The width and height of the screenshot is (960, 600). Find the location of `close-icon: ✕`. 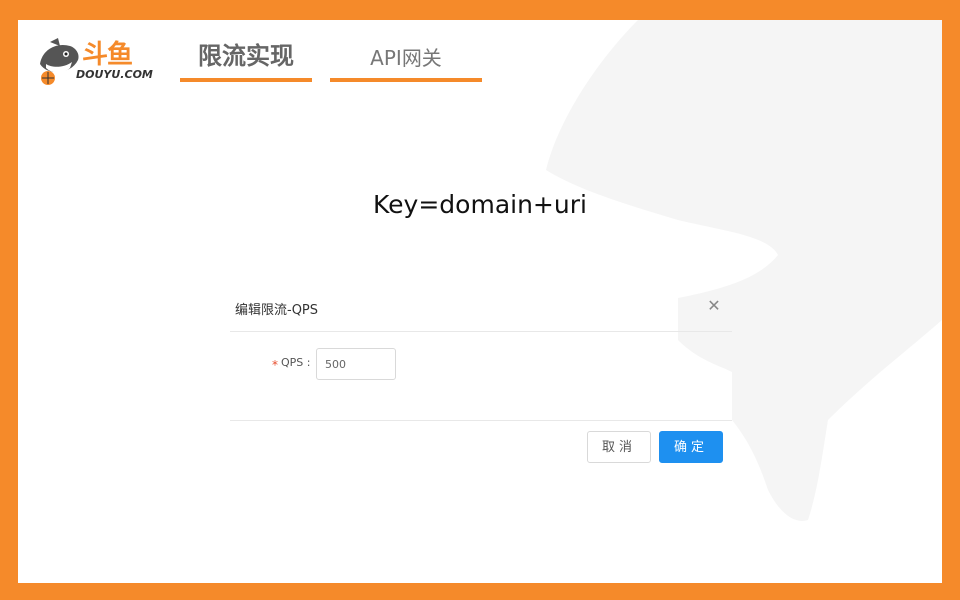

close-icon: ✕ is located at coordinates (714, 306).